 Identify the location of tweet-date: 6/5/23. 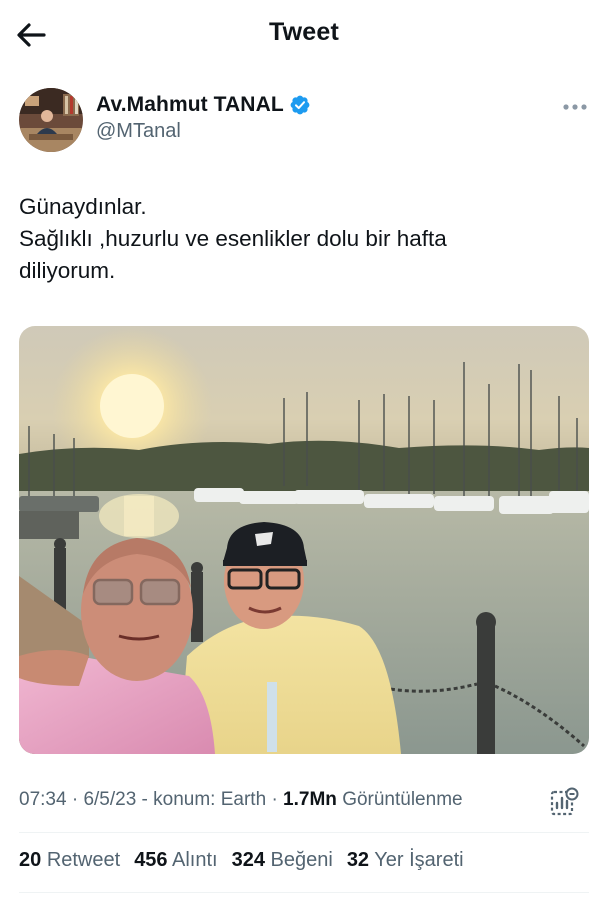
(109, 799).